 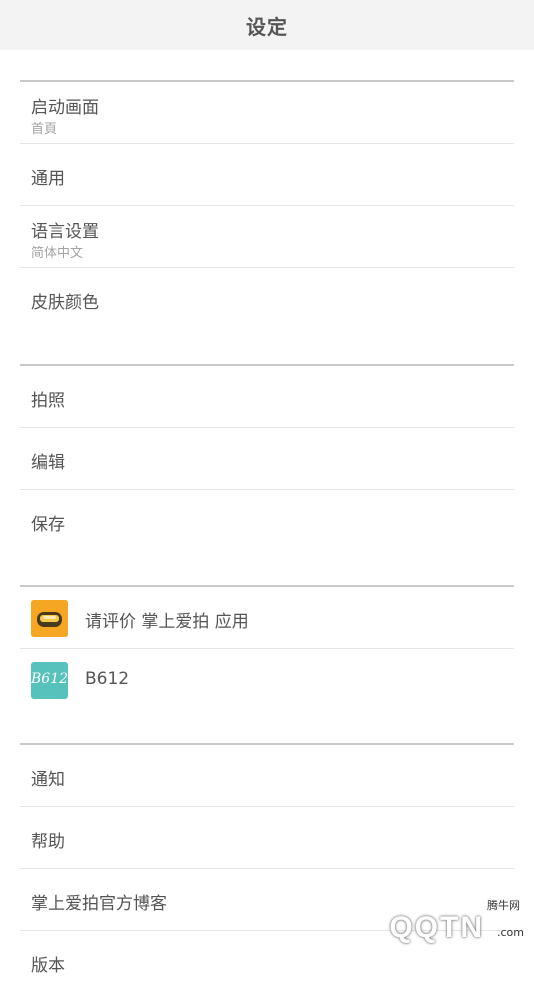 What do you see at coordinates (267, 838) in the screenshot?
I see `setting-help: 帮助` at bounding box center [267, 838].